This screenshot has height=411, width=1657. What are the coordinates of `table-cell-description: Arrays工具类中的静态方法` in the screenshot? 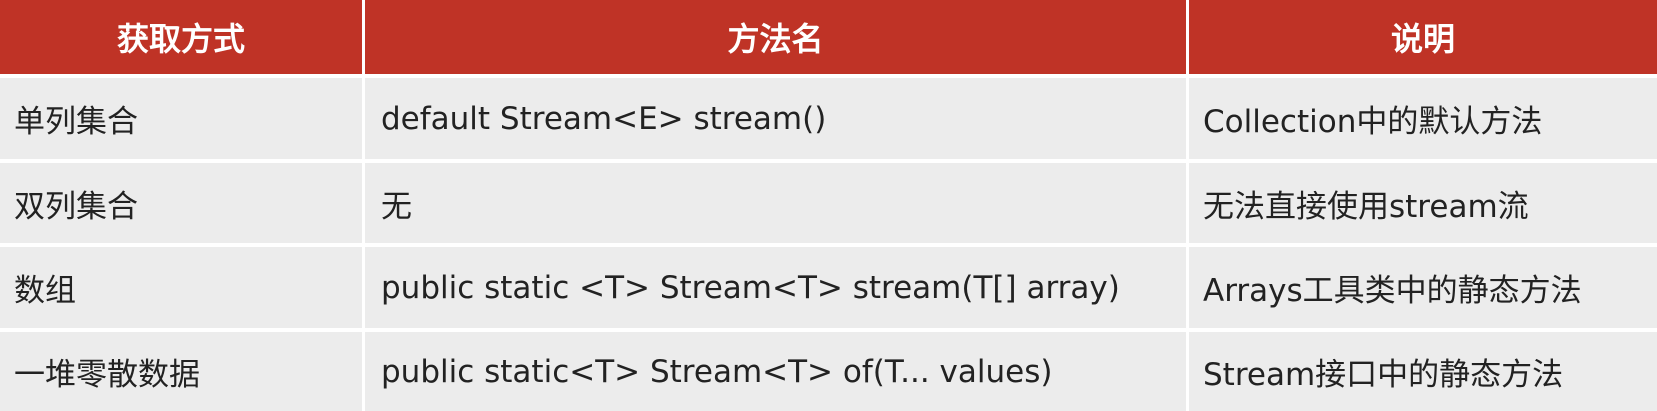 It's located at (1423, 289).